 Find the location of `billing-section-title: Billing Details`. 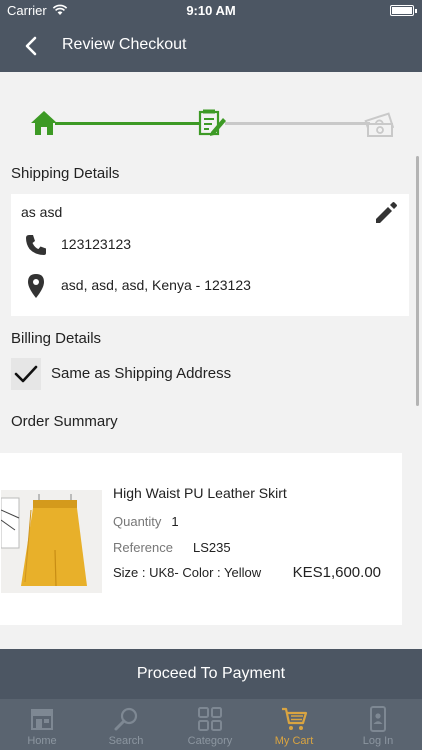

billing-section-title: Billing Details is located at coordinates (56, 338).